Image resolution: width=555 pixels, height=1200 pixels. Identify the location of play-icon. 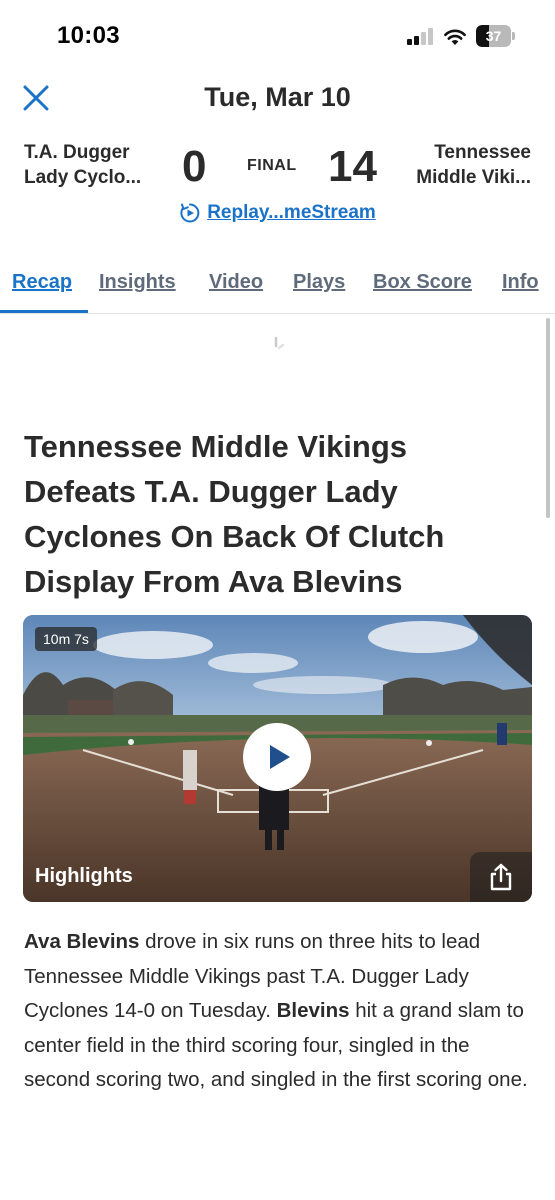
(280, 757).